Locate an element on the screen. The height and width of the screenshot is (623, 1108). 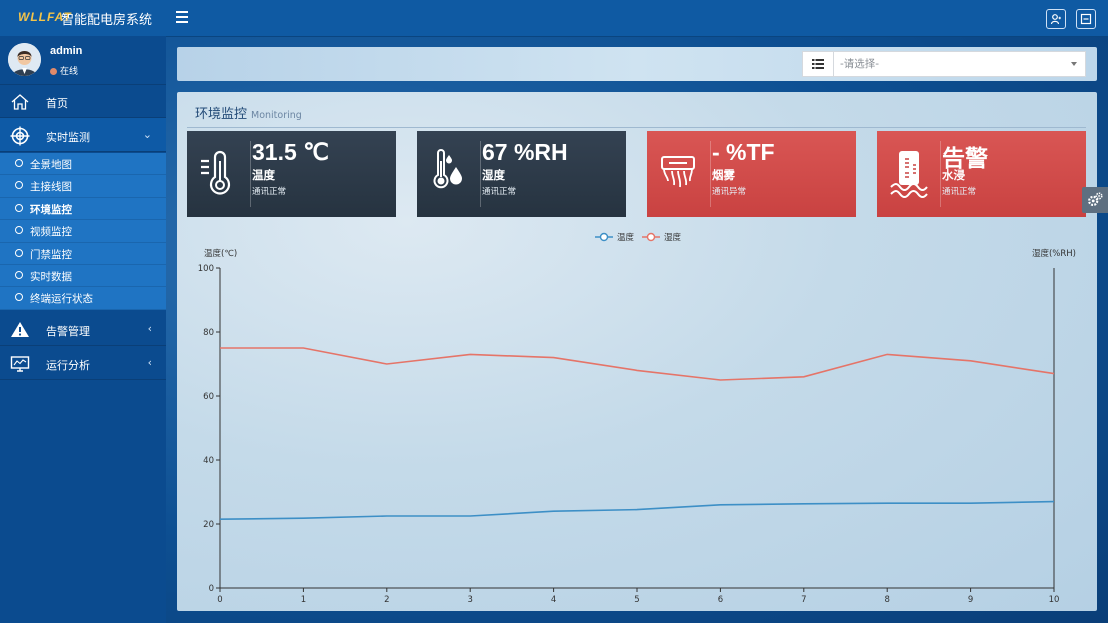
submenu-item-access-control: 门禁监控 is located at coordinates (83, 254).